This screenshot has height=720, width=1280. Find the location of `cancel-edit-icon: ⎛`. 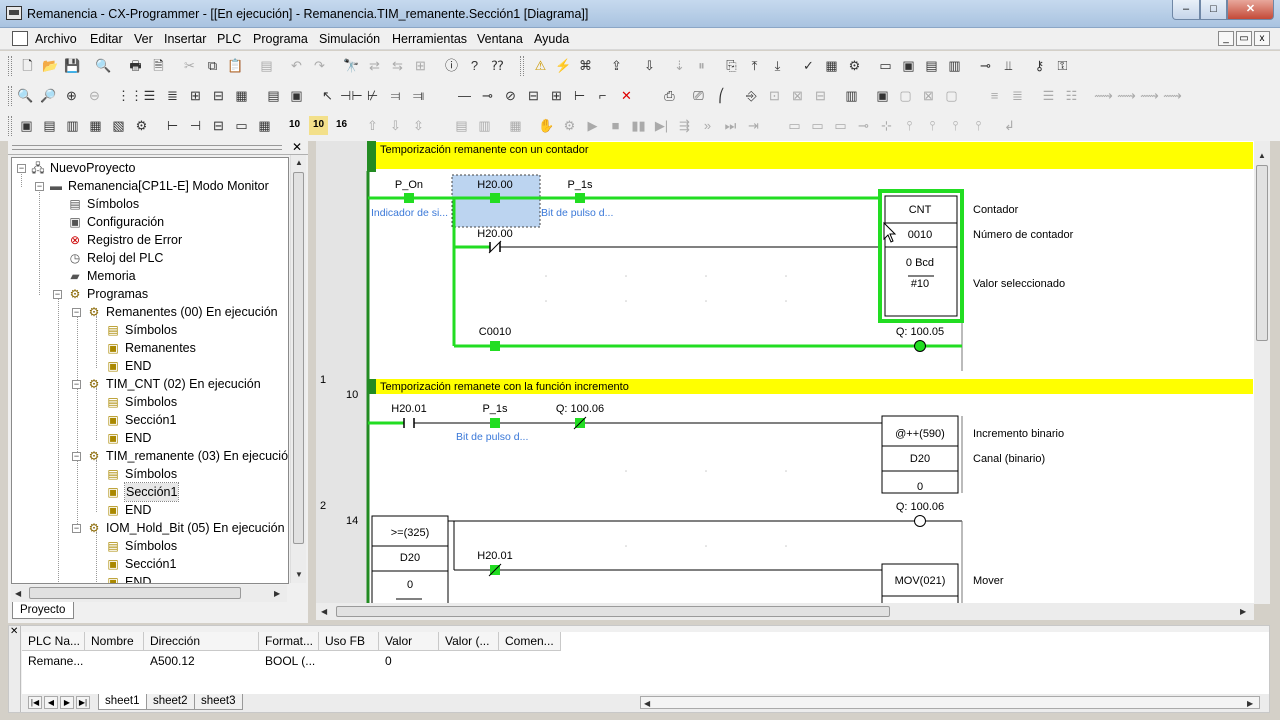

cancel-edit-icon: ⎛ is located at coordinates (721, 95).